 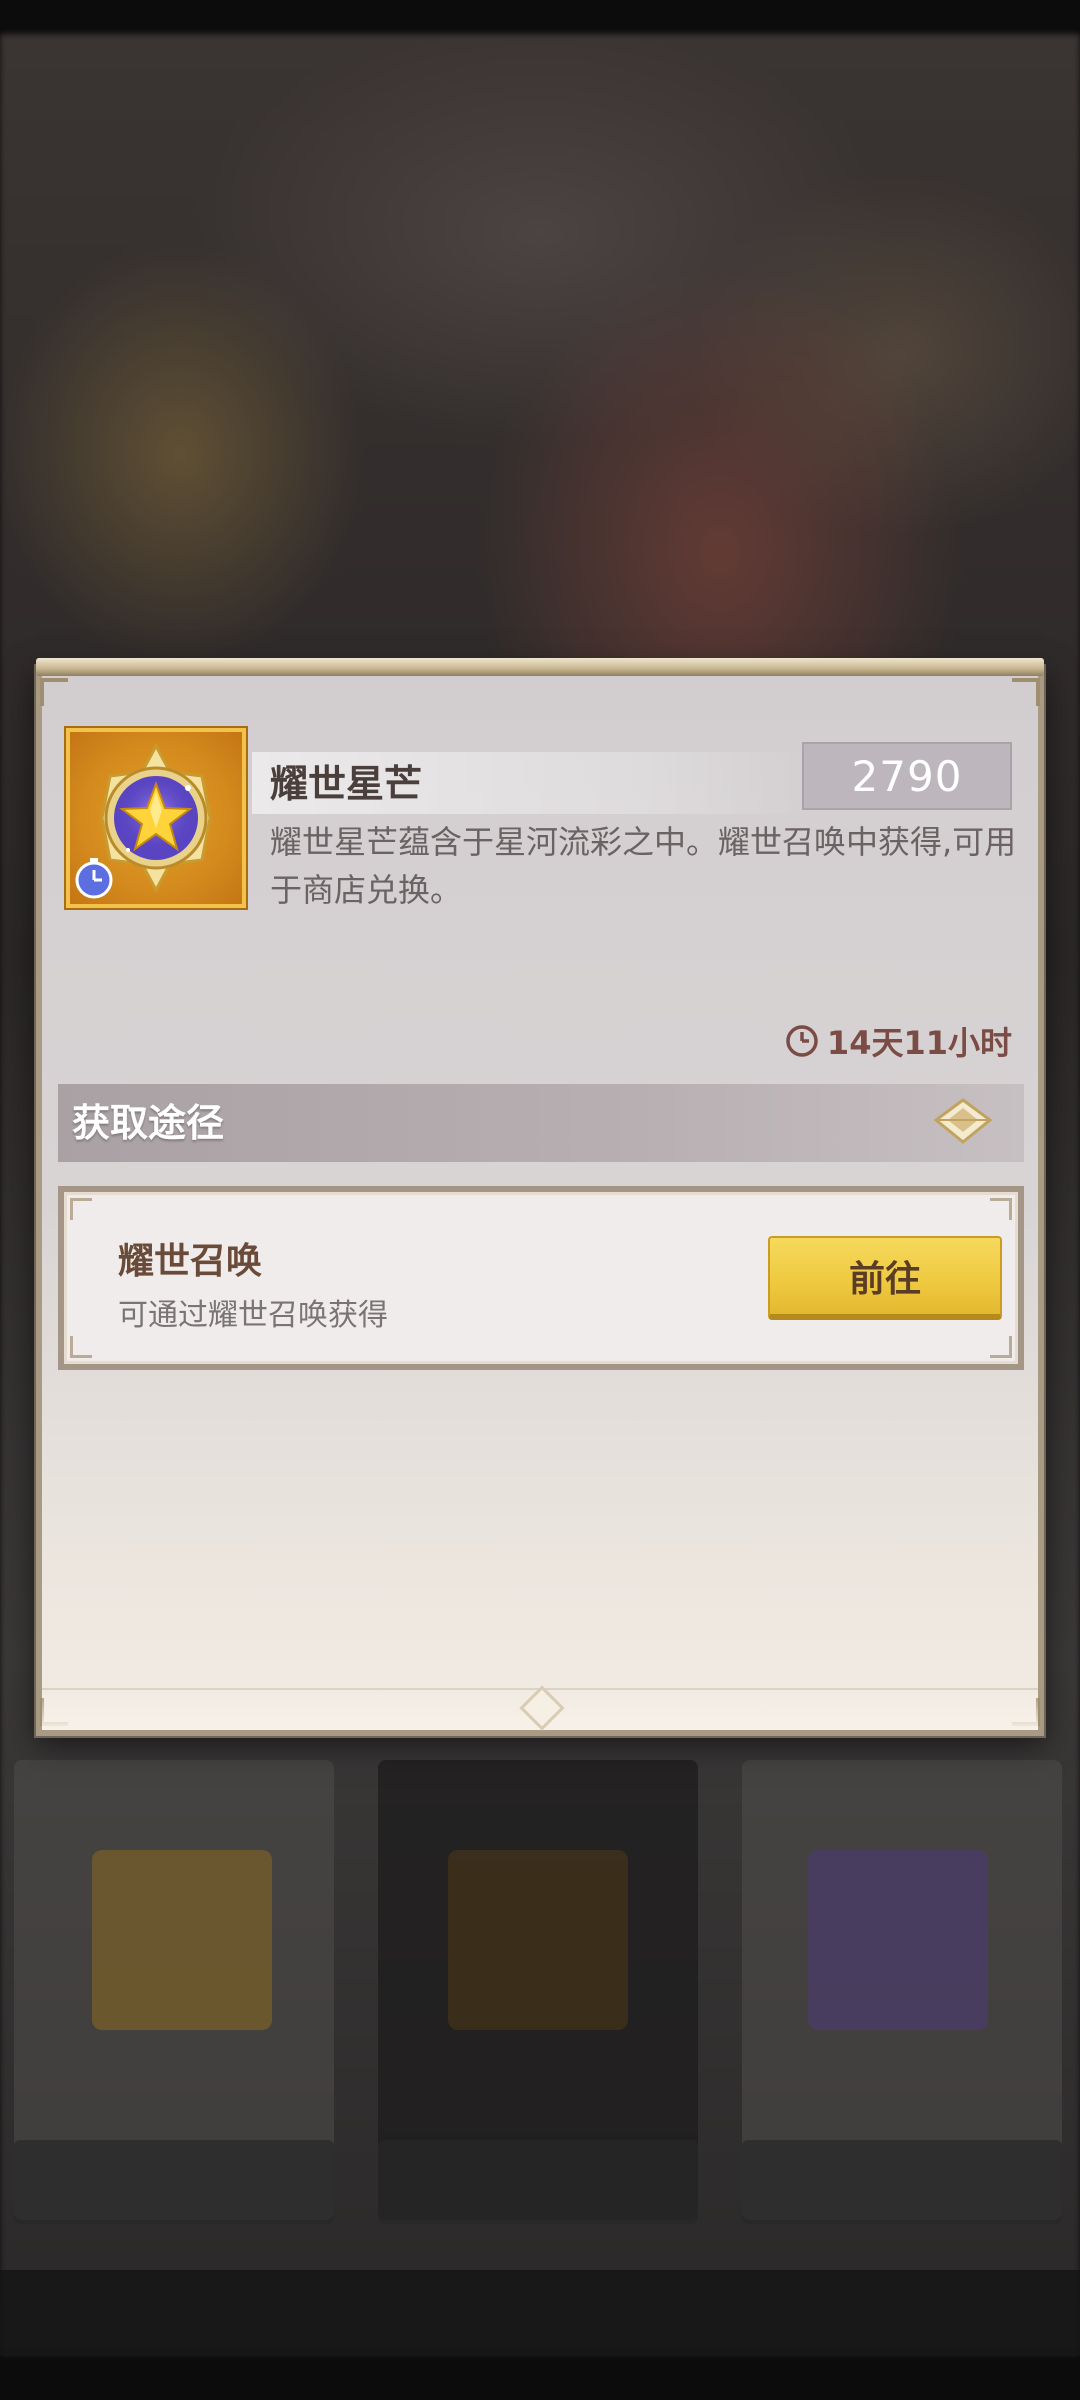 What do you see at coordinates (541, 1278) in the screenshot?
I see `source-card-summon: 耀世召唤 可通过耀世召唤获得 前往` at bounding box center [541, 1278].